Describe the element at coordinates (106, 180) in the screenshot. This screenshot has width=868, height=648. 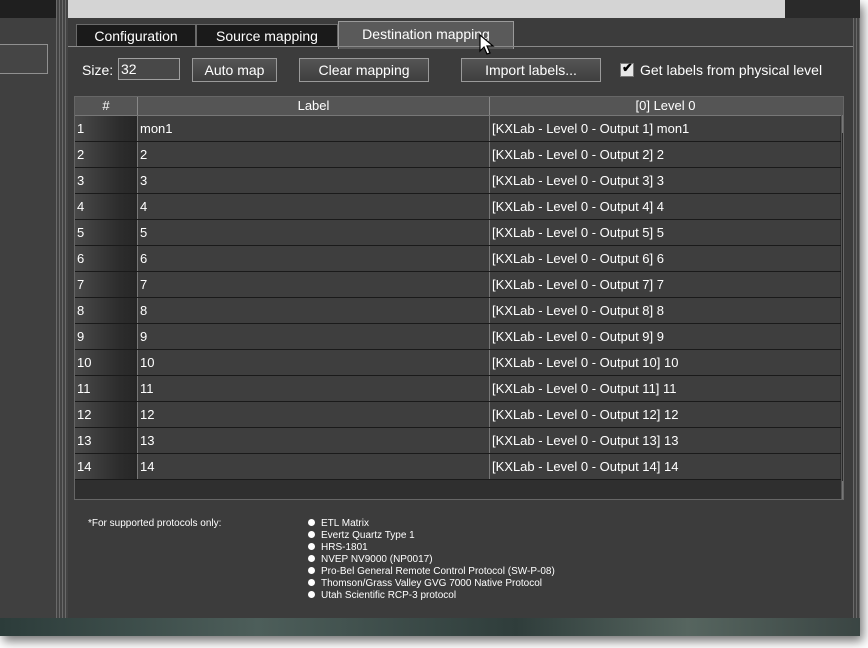
I see `row-number-cell: 3` at that location.